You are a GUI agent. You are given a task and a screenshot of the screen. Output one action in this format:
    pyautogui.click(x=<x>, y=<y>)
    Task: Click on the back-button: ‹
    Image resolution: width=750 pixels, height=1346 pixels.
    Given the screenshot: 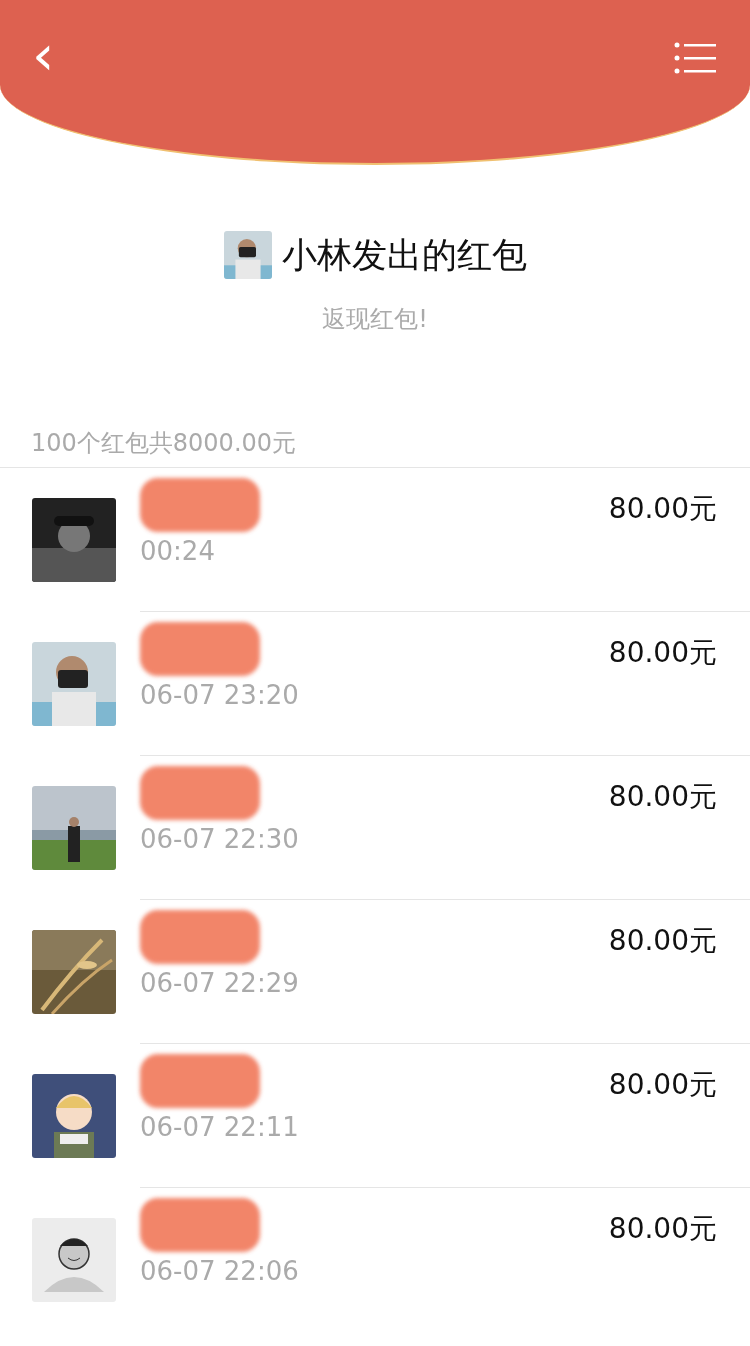 What is the action you would take?
    pyautogui.click(x=43, y=55)
    